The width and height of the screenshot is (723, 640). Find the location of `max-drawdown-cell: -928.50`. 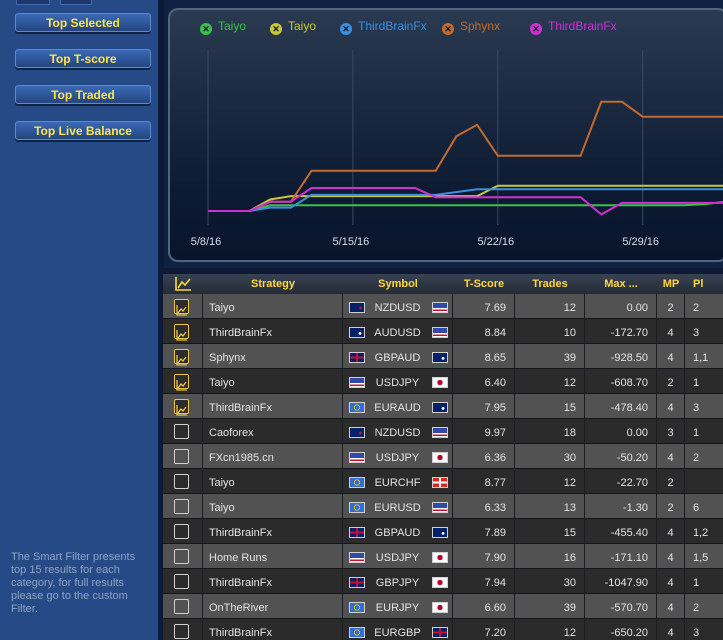

max-drawdown-cell: -928.50 is located at coordinates (621, 356).